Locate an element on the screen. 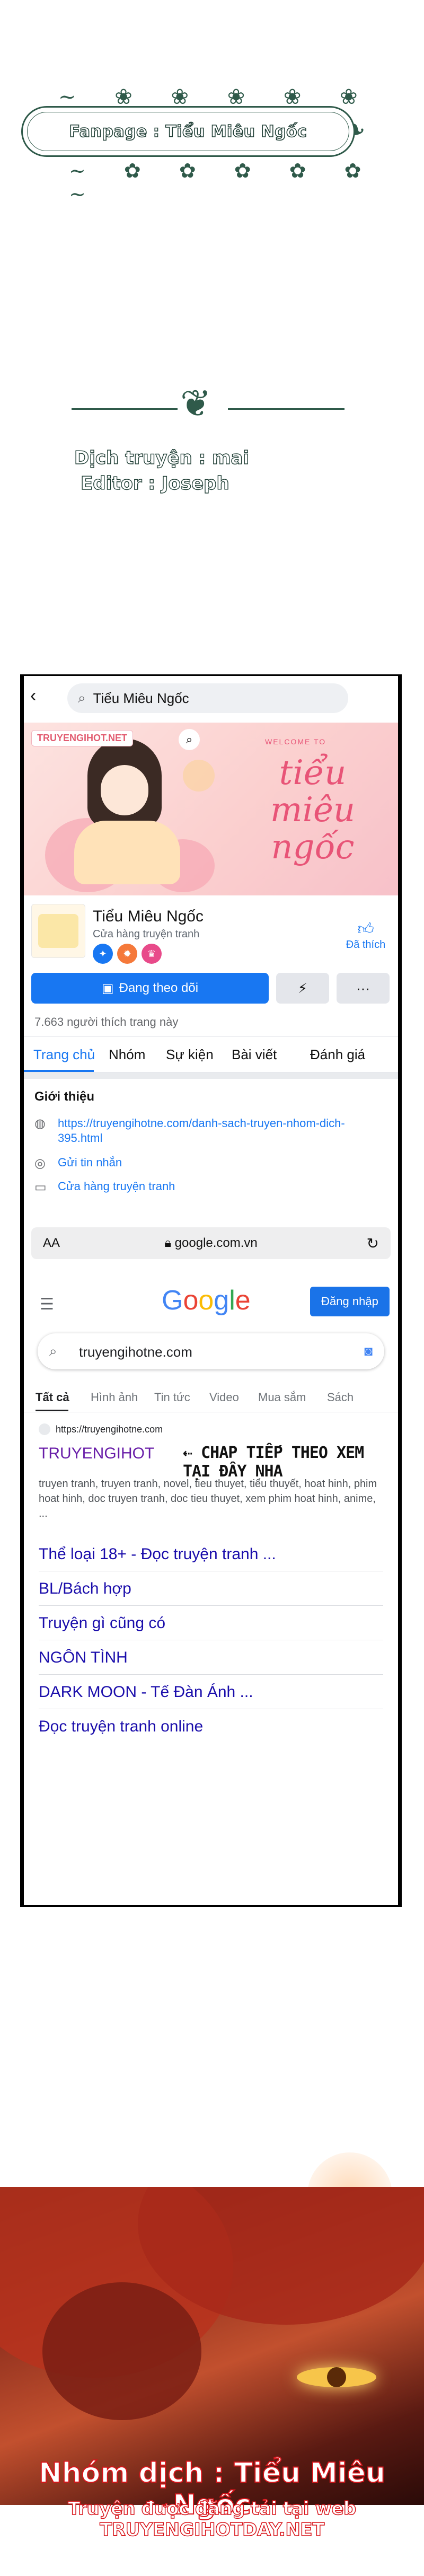  page-tabs: Trang chủ Nhóm Sự kiện Bài viết Đánh giá is located at coordinates (211, 1054).